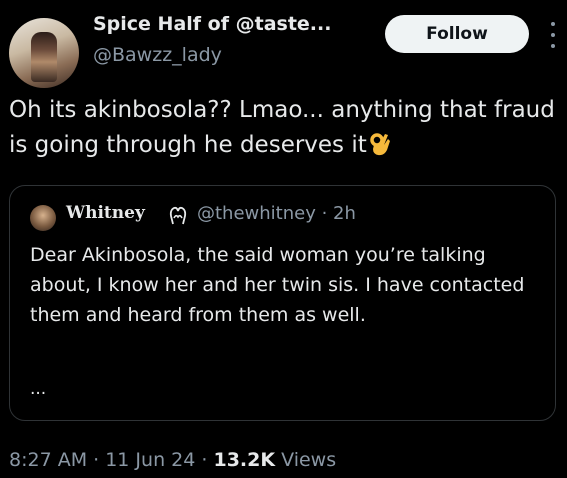 The width and height of the screenshot is (567, 478). I want to click on author-avatar, so click(44, 53).